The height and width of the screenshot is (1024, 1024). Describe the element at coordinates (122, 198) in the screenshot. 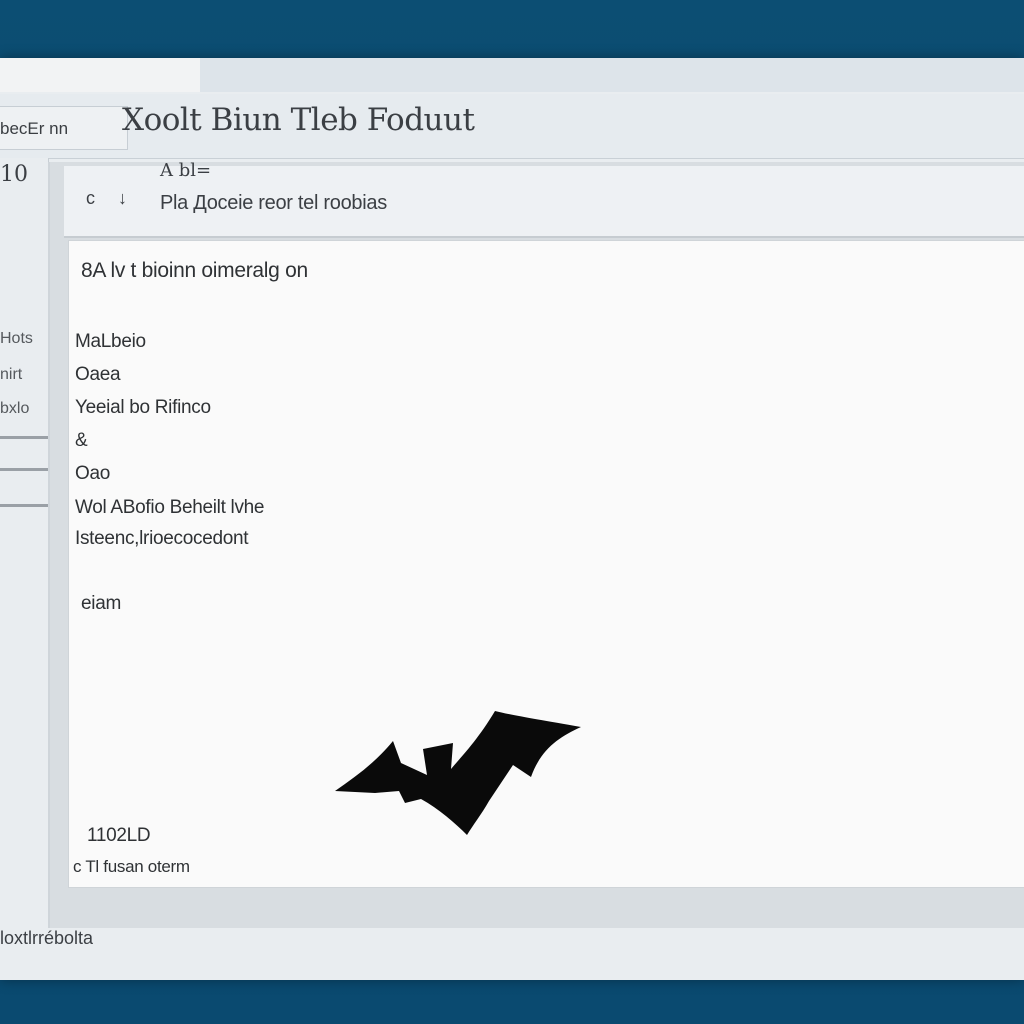

I see `cursor-icon: ↓` at that location.